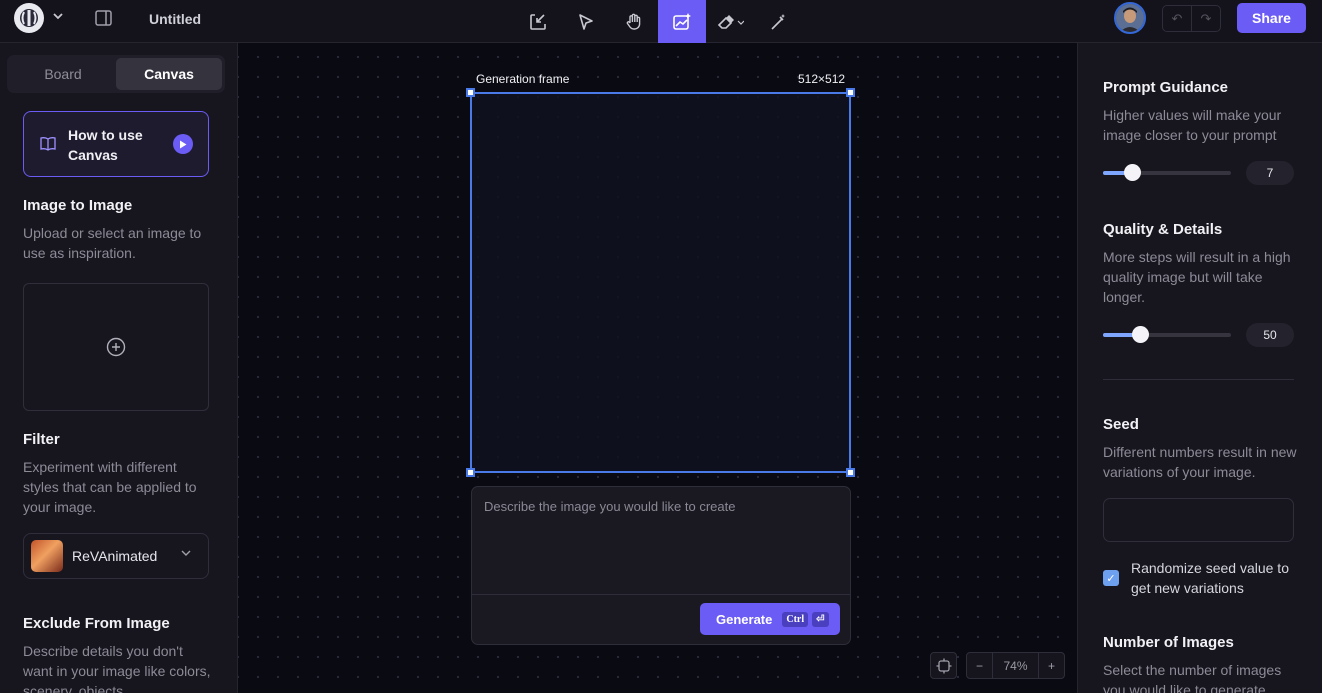  What do you see at coordinates (41, 439) in the screenshot?
I see `filter-title: Filter` at bounding box center [41, 439].